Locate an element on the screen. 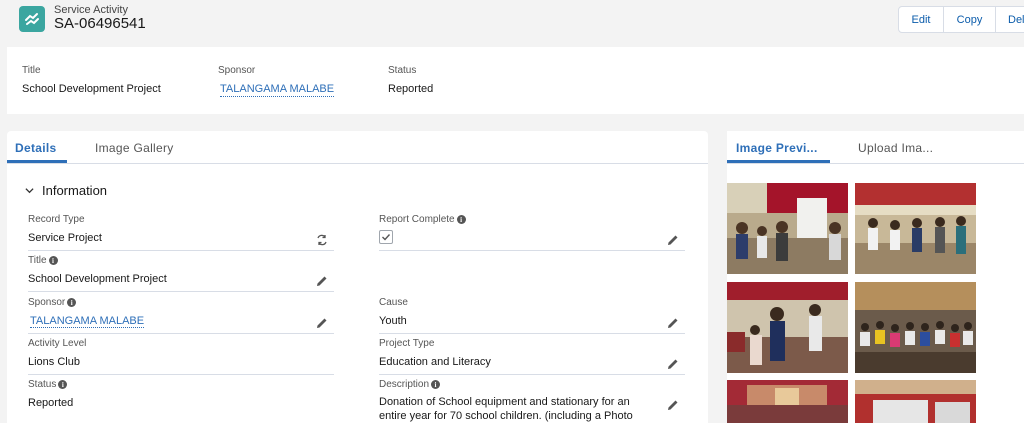 This screenshot has height=423, width=1024. field-value: Reported is located at coordinates (51, 403).